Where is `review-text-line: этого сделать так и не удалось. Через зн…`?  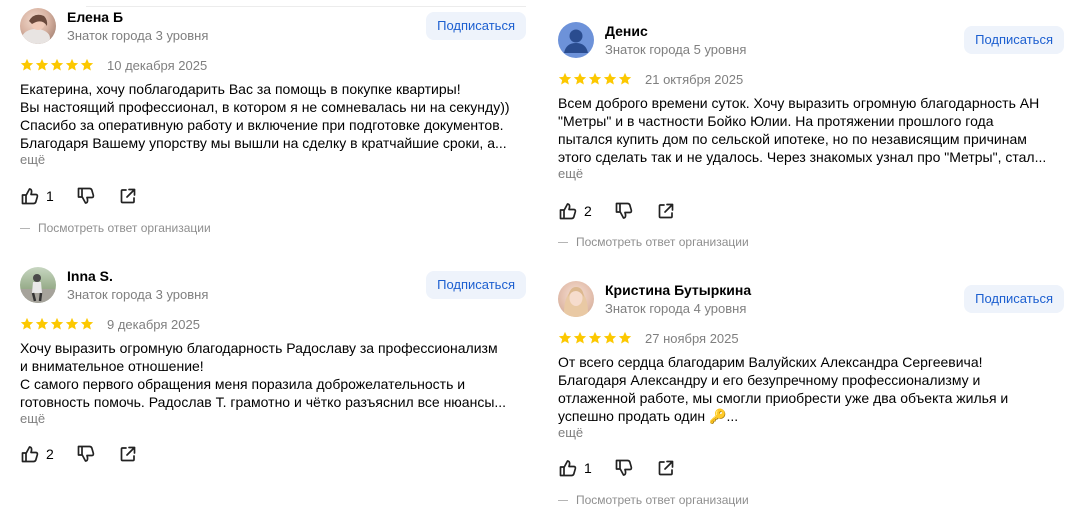 review-text-line: этого сделать так и не удалось. Через зн… is located at coordinates (802, 157).